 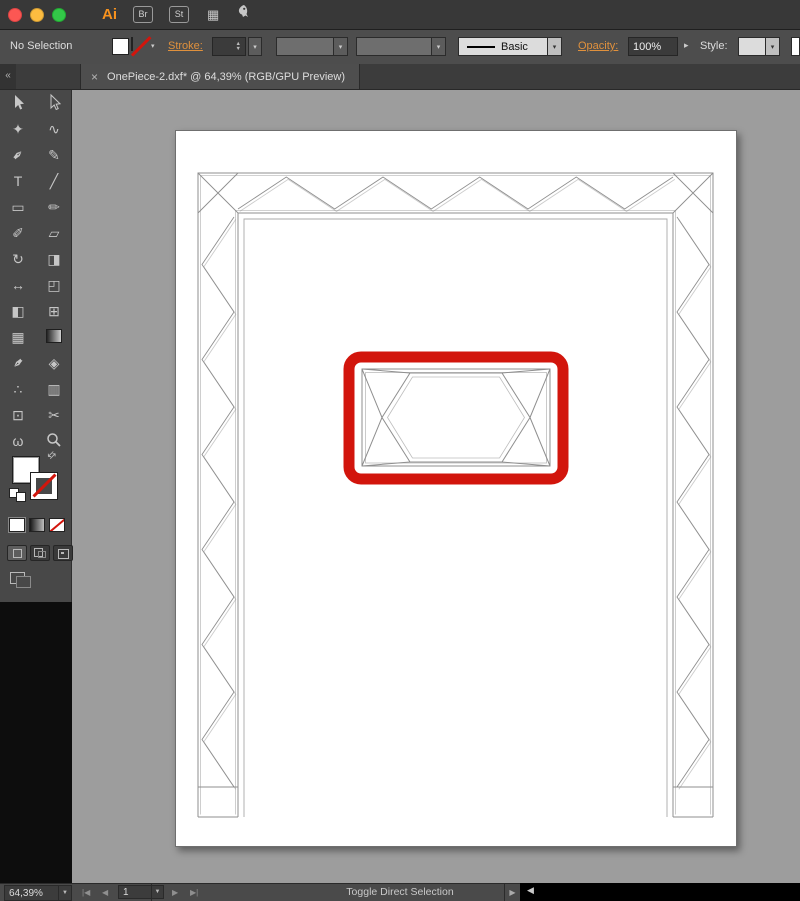 I want to click on stroke-color-swatch, so click(x=132, y=44).